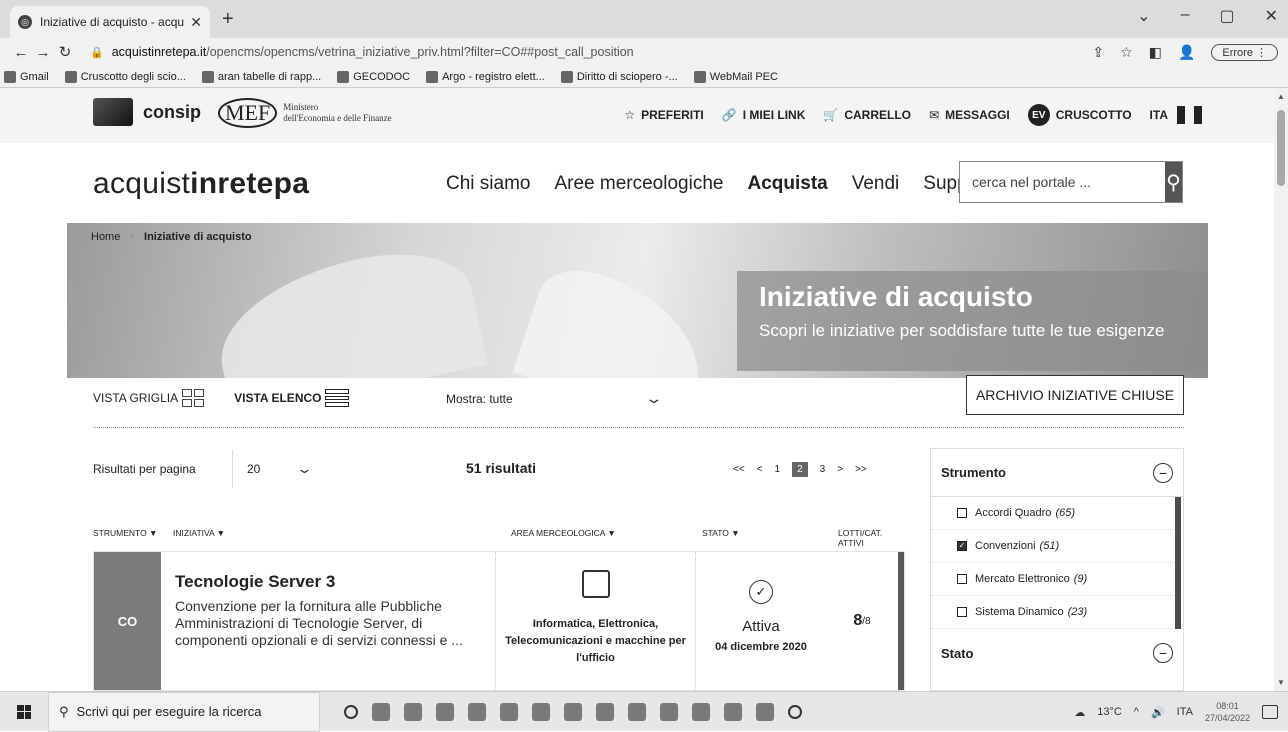 The width and height of the screenshot is (1288, 732). Describe the element at coordinates (26, 77) in the screenshot. I see `bookmark-item: Gmail` at that location.